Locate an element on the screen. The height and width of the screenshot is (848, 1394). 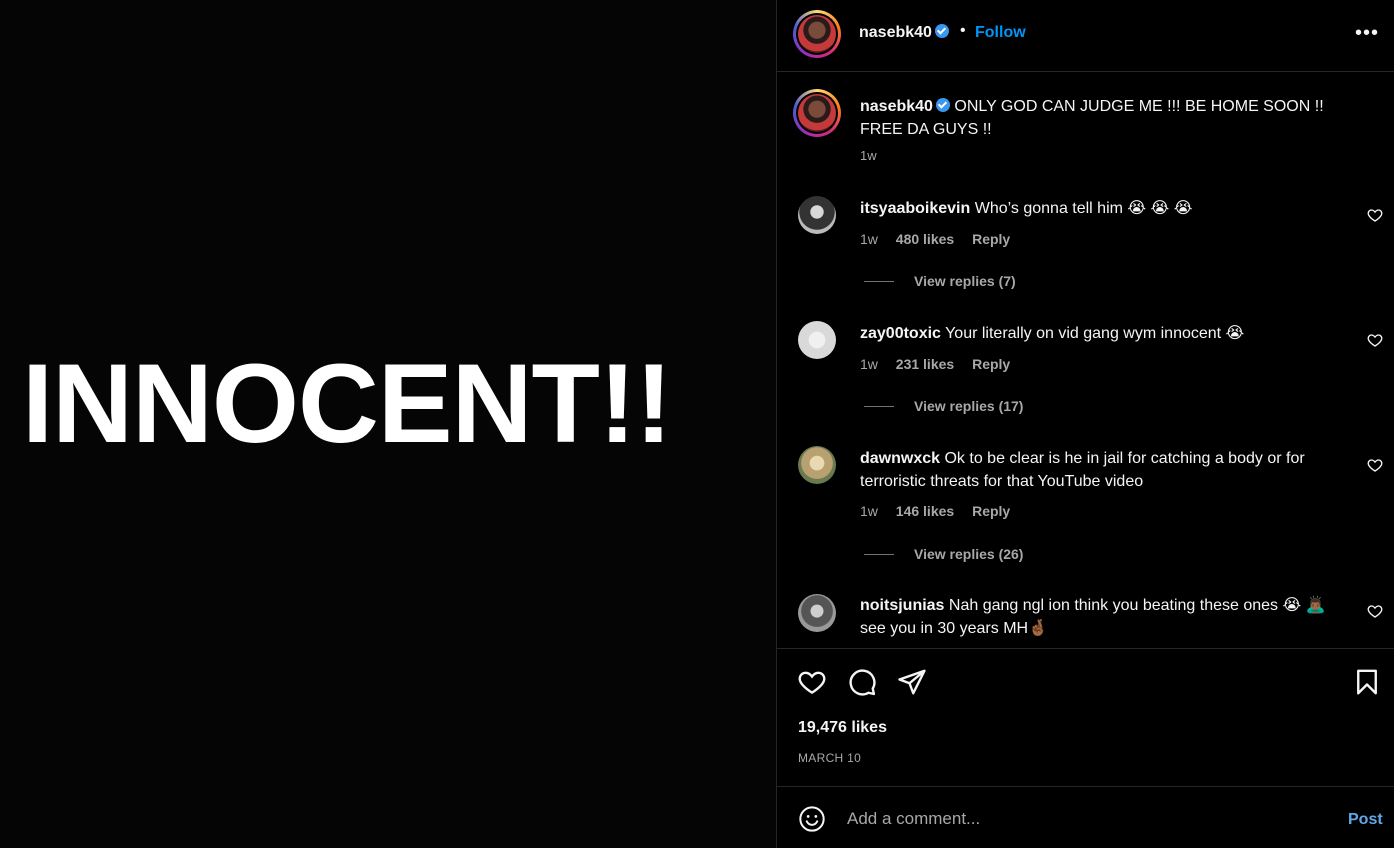
post-comment-button: Post is located at coordinates (1365, 820).